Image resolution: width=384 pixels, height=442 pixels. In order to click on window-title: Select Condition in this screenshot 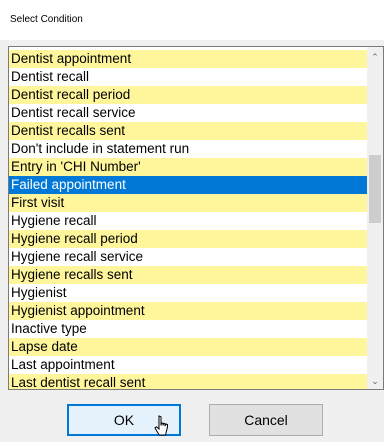, I will do `click(46, 19)`.